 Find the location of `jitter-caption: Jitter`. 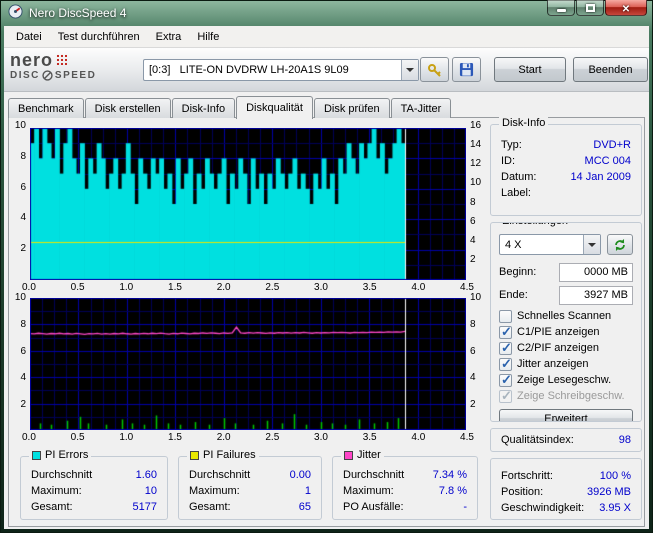

jitter-caption: Jitter is located at coordinates (362, 455).